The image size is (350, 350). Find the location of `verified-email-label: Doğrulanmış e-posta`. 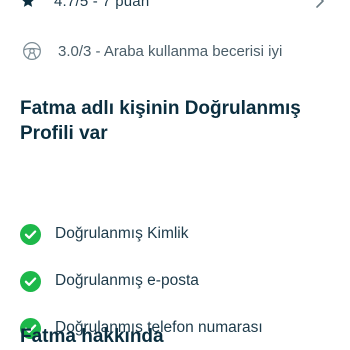

verified-email-label: Doğrulanmış e-posta is located at coordinates (127, 280).